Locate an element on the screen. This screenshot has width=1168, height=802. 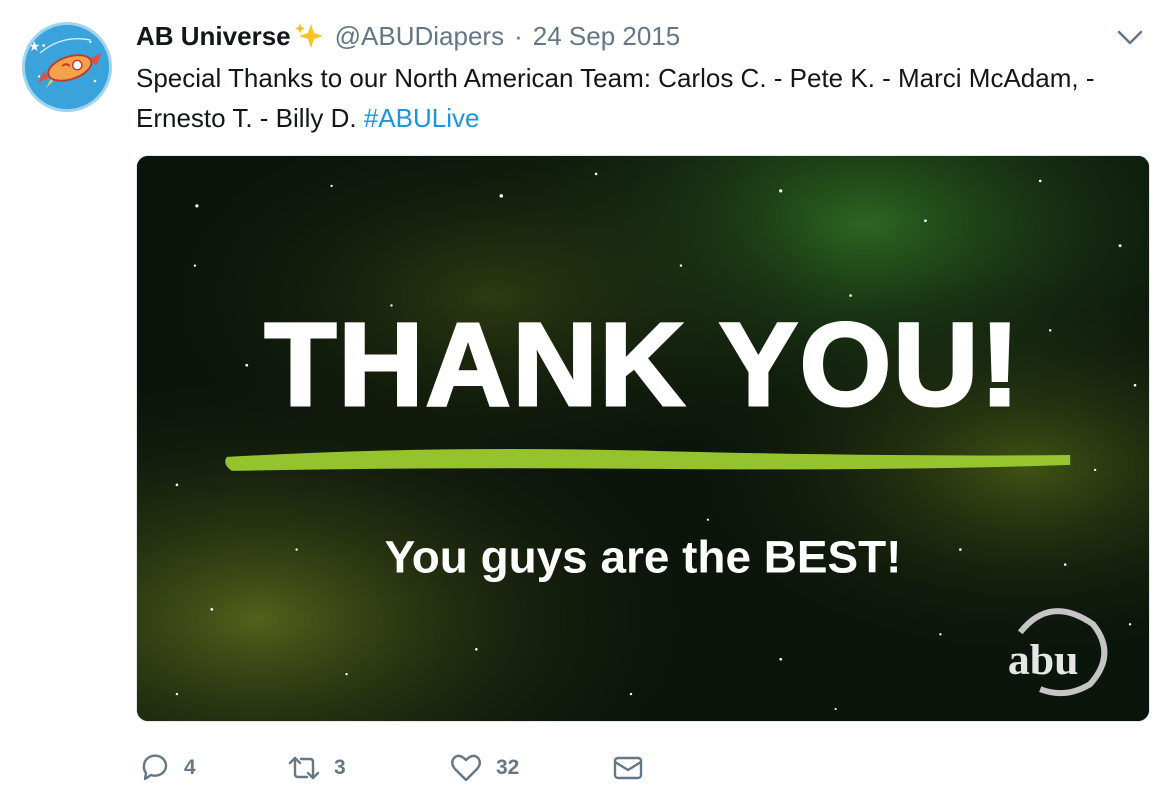
rocket-avatar-image is located at coordinates (67, 67).